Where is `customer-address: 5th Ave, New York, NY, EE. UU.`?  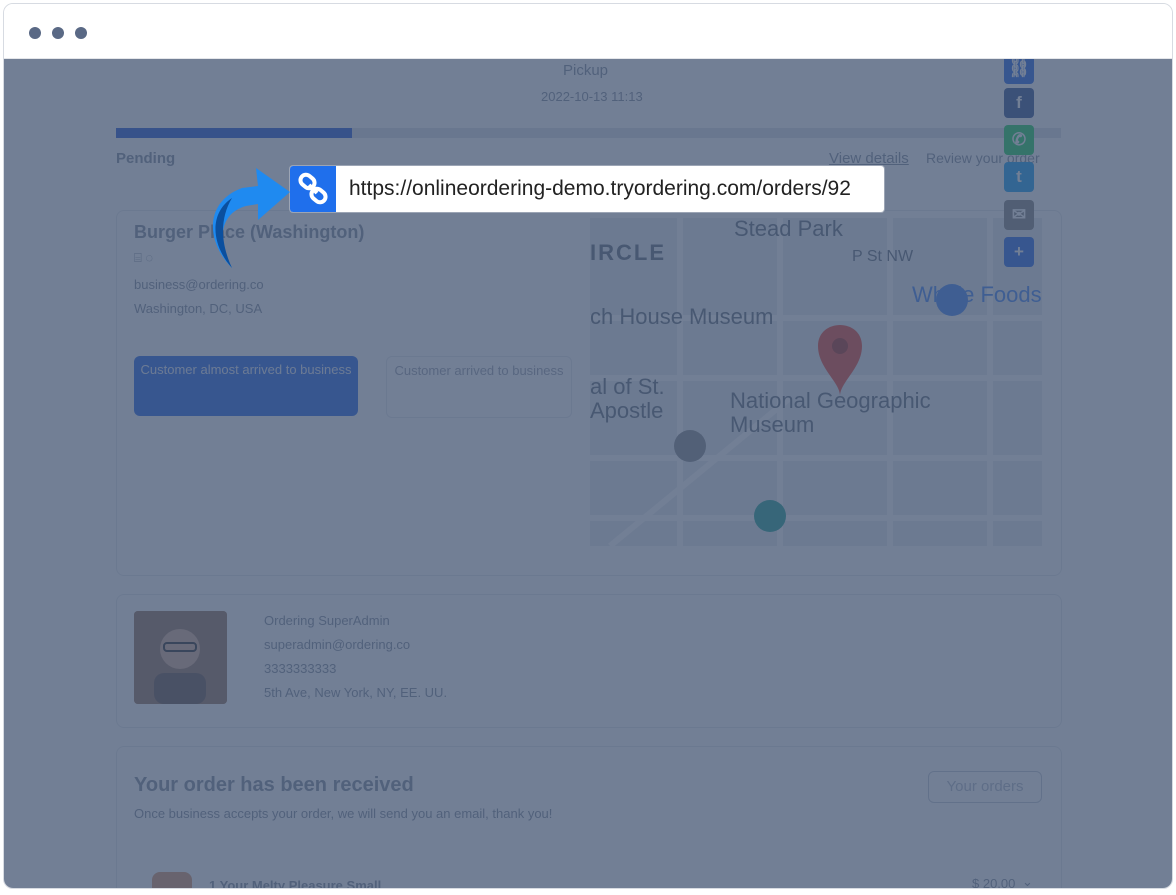 customer-address: 5th Ave, New York, NY, EE. UU. is located at coordinates (356, 692).